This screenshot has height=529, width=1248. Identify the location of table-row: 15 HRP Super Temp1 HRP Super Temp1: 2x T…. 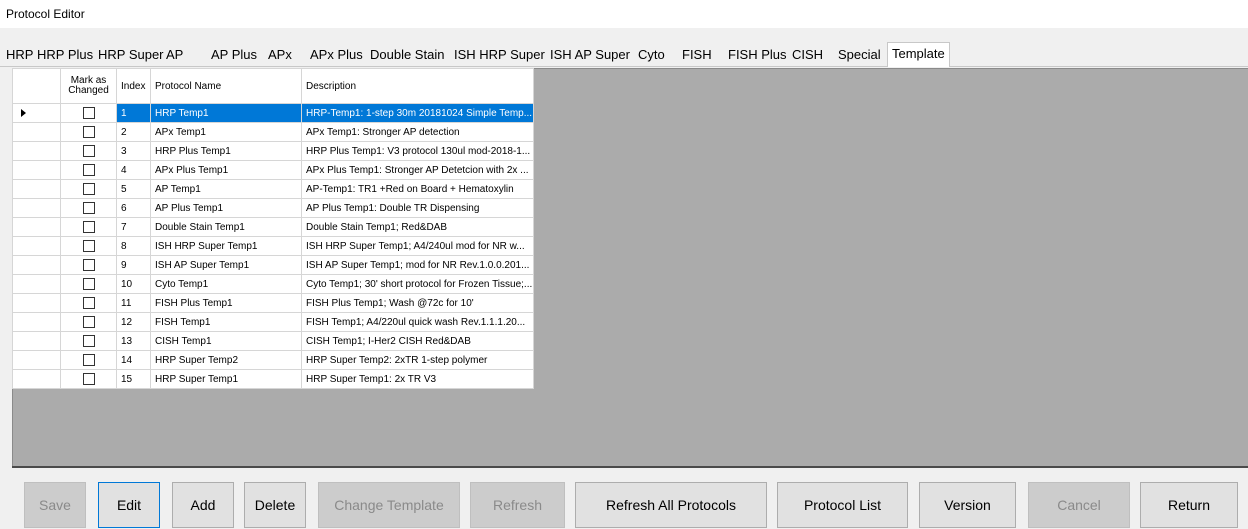
(273, 379).